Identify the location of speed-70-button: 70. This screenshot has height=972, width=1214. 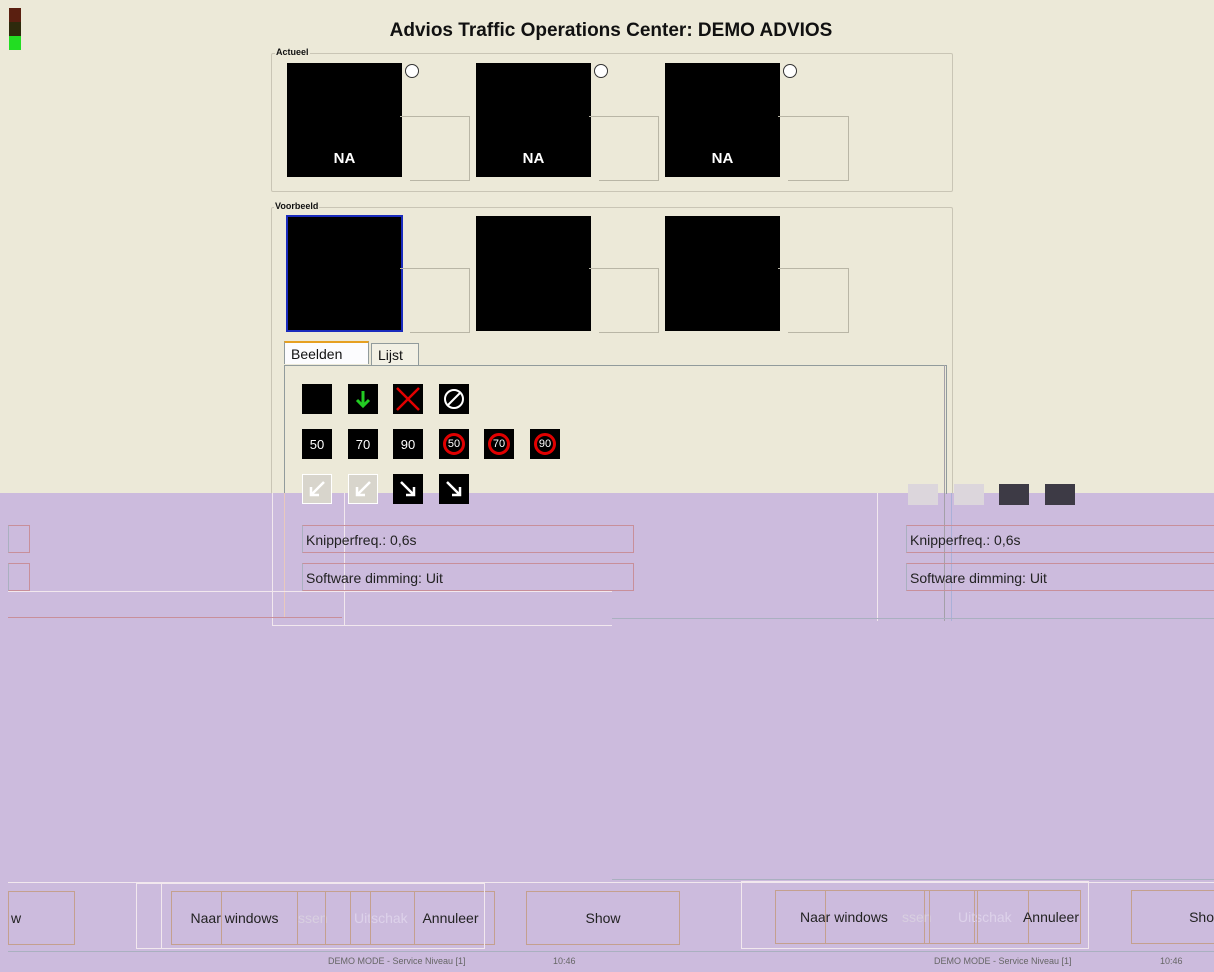
(363, 444).